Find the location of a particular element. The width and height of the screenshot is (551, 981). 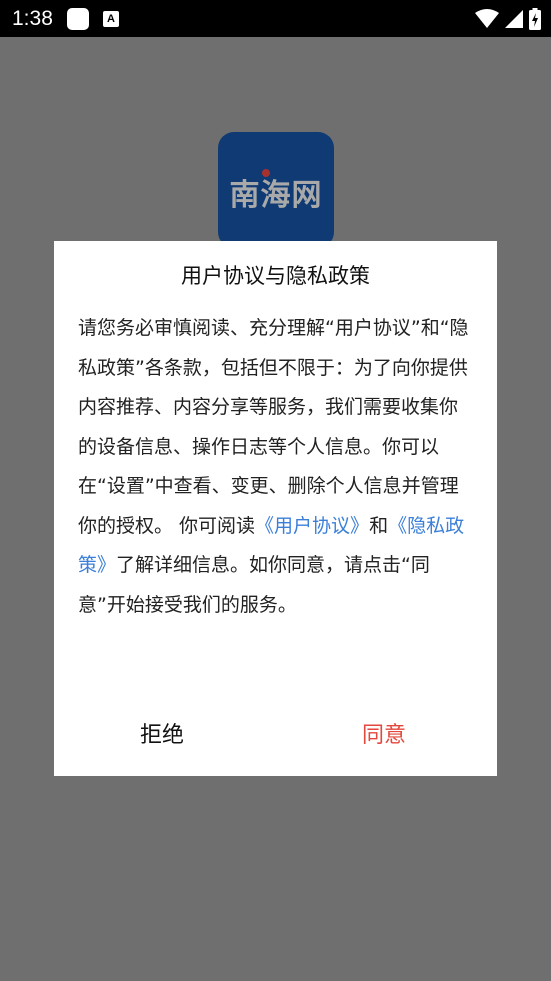

notification-square-icon is located at coordinates (78, 19).